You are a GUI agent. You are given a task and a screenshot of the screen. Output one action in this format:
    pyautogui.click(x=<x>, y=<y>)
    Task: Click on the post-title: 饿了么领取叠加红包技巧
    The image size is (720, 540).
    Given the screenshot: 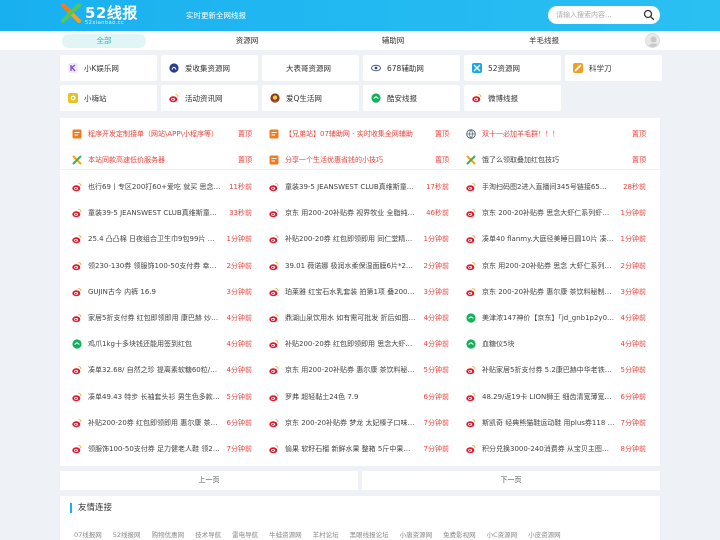 What is the action you would take?
    pyautogui.click(x=554, y=160)
    